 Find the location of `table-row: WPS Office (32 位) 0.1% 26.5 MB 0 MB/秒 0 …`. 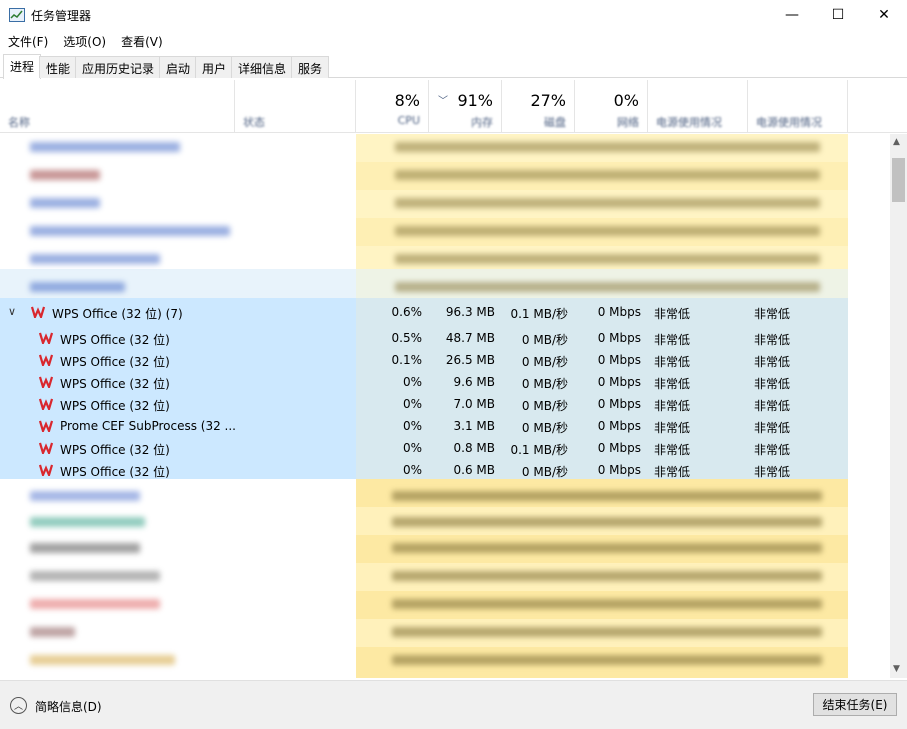

table-row: WPS Office (32 位) 0.1% 26.5 MB 0 MB/秒 0 … is located at coordinates (424, 360).